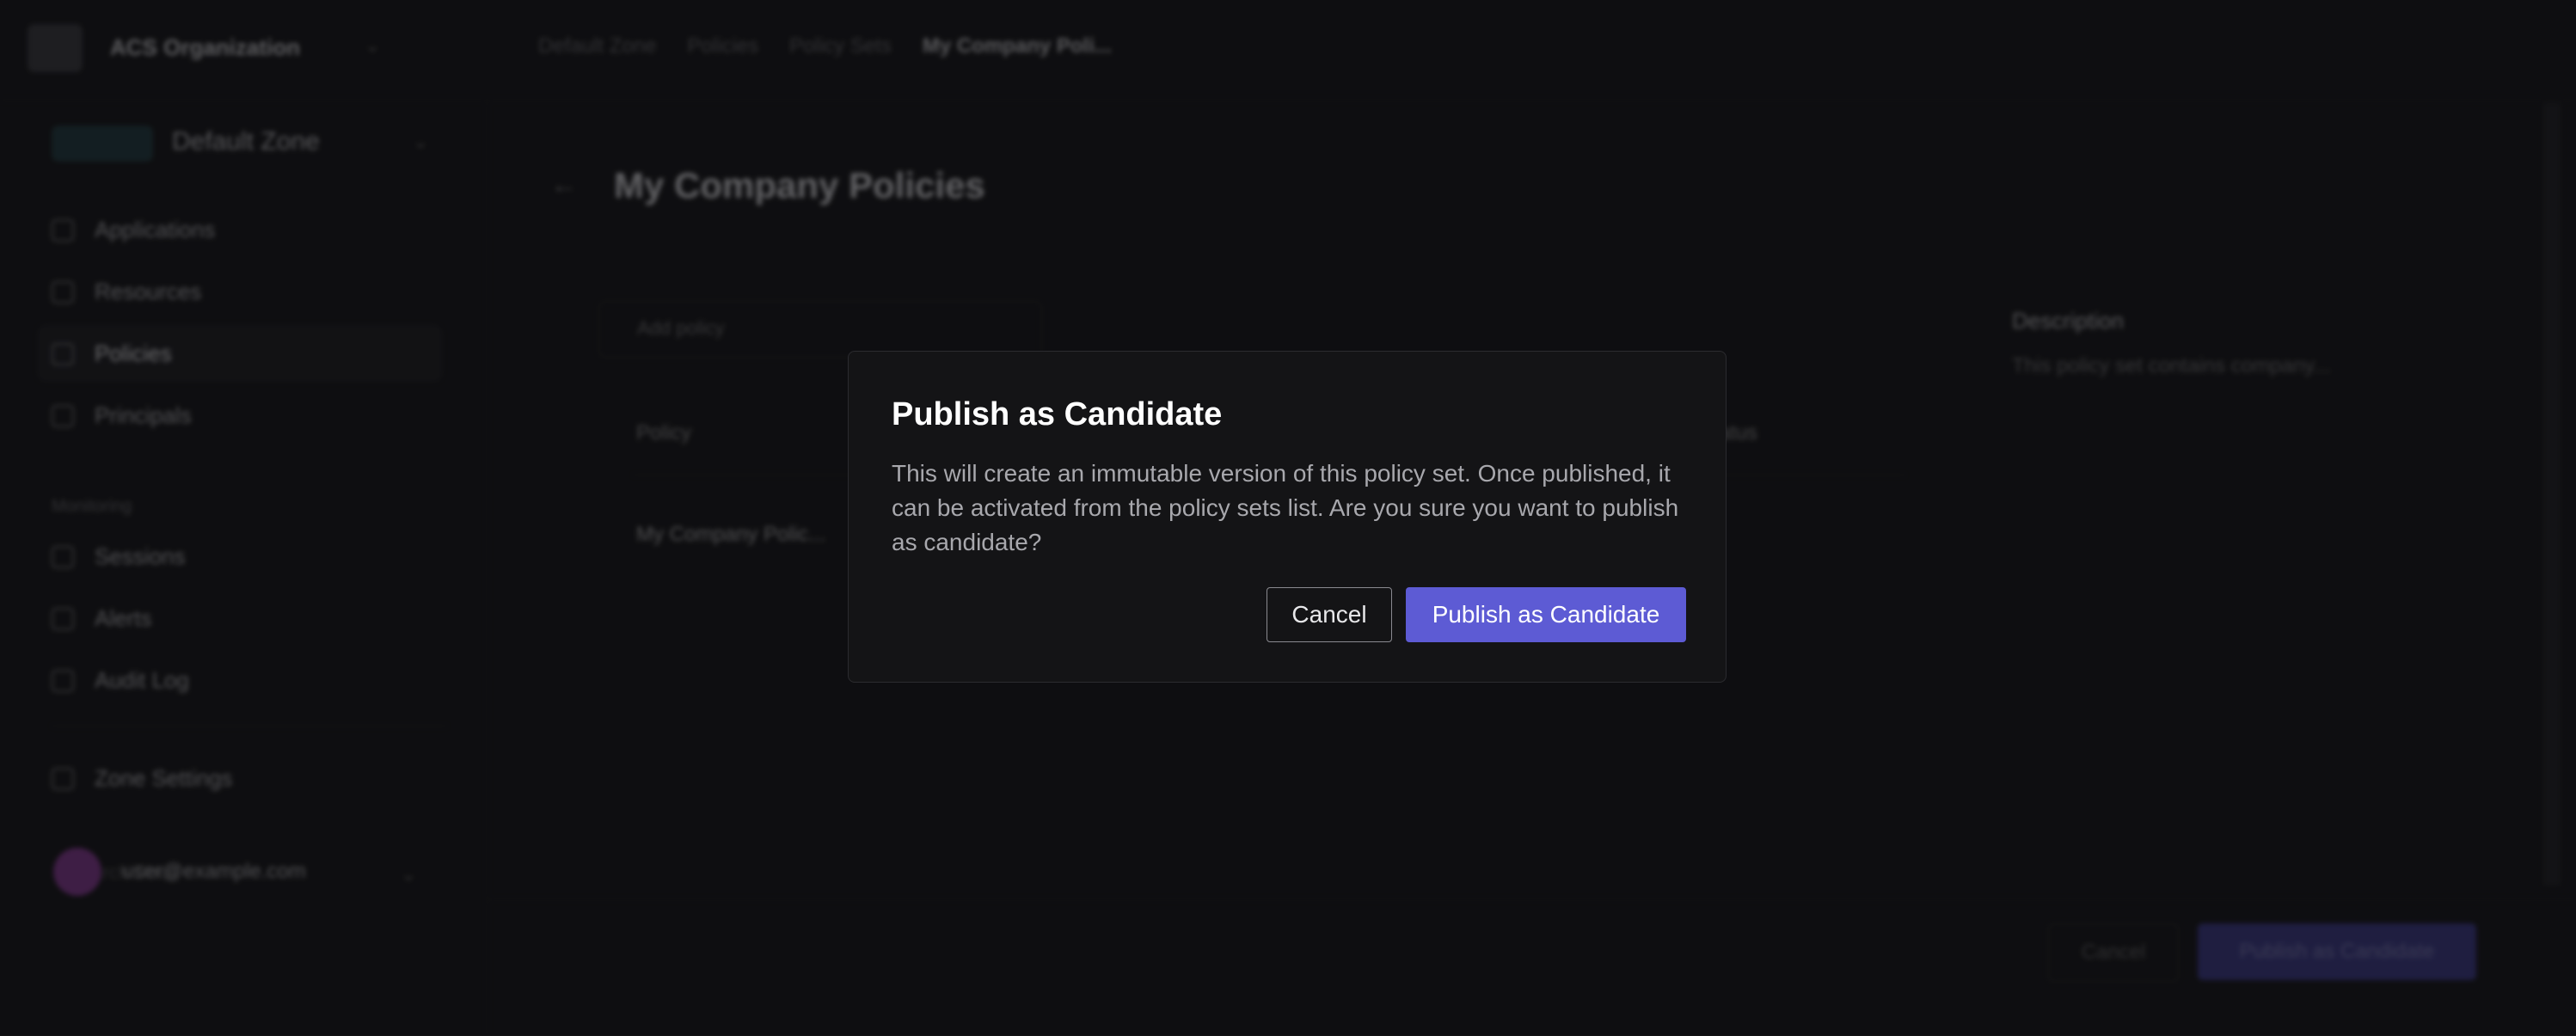 This screenshot has height=1036, width=2576. I want to click on publish-as-candidate-button: Publish as Candidate, so click(1546, 614).